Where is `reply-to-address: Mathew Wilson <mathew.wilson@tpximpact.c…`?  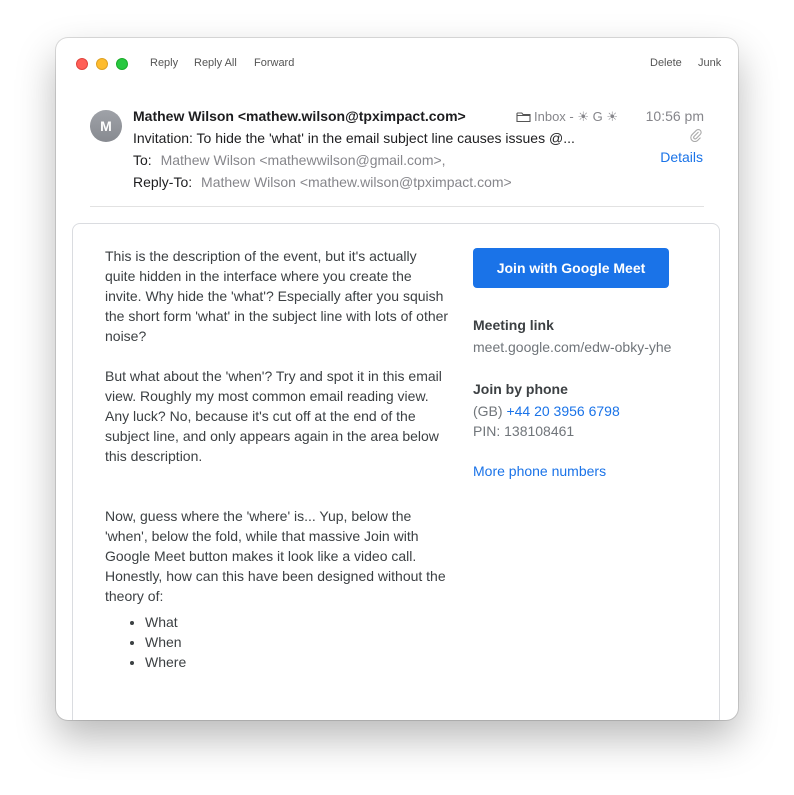 reply-to-address: Mathew Wilson <mathew.wilson@tpximpact.c… is located at coordinates (356, 182).